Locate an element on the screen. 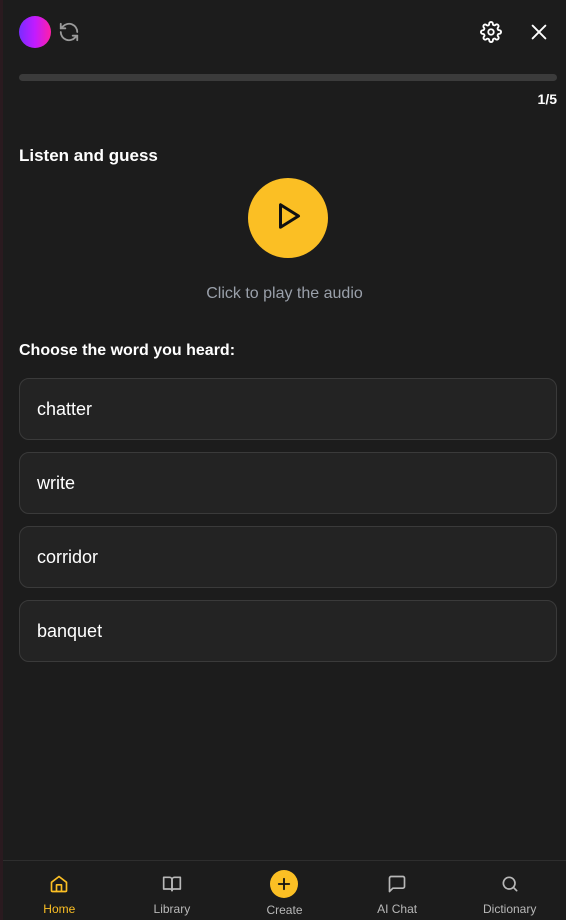 The height and width of the screenshot is (920, 566). play-hint: Click to play the audio is located at coordinates (284, 293).